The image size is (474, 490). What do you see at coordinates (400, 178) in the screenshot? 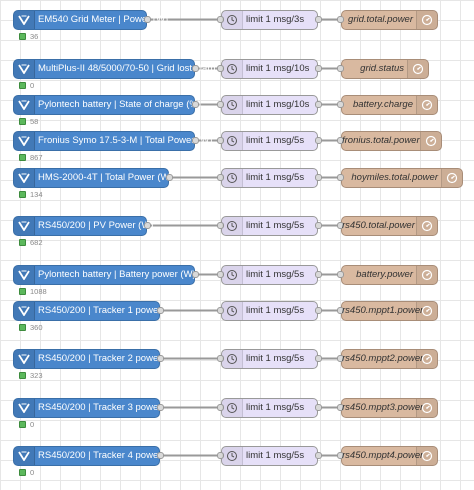
I see `output-node: hoymiles.total.power` at bounding box center [400, 178].